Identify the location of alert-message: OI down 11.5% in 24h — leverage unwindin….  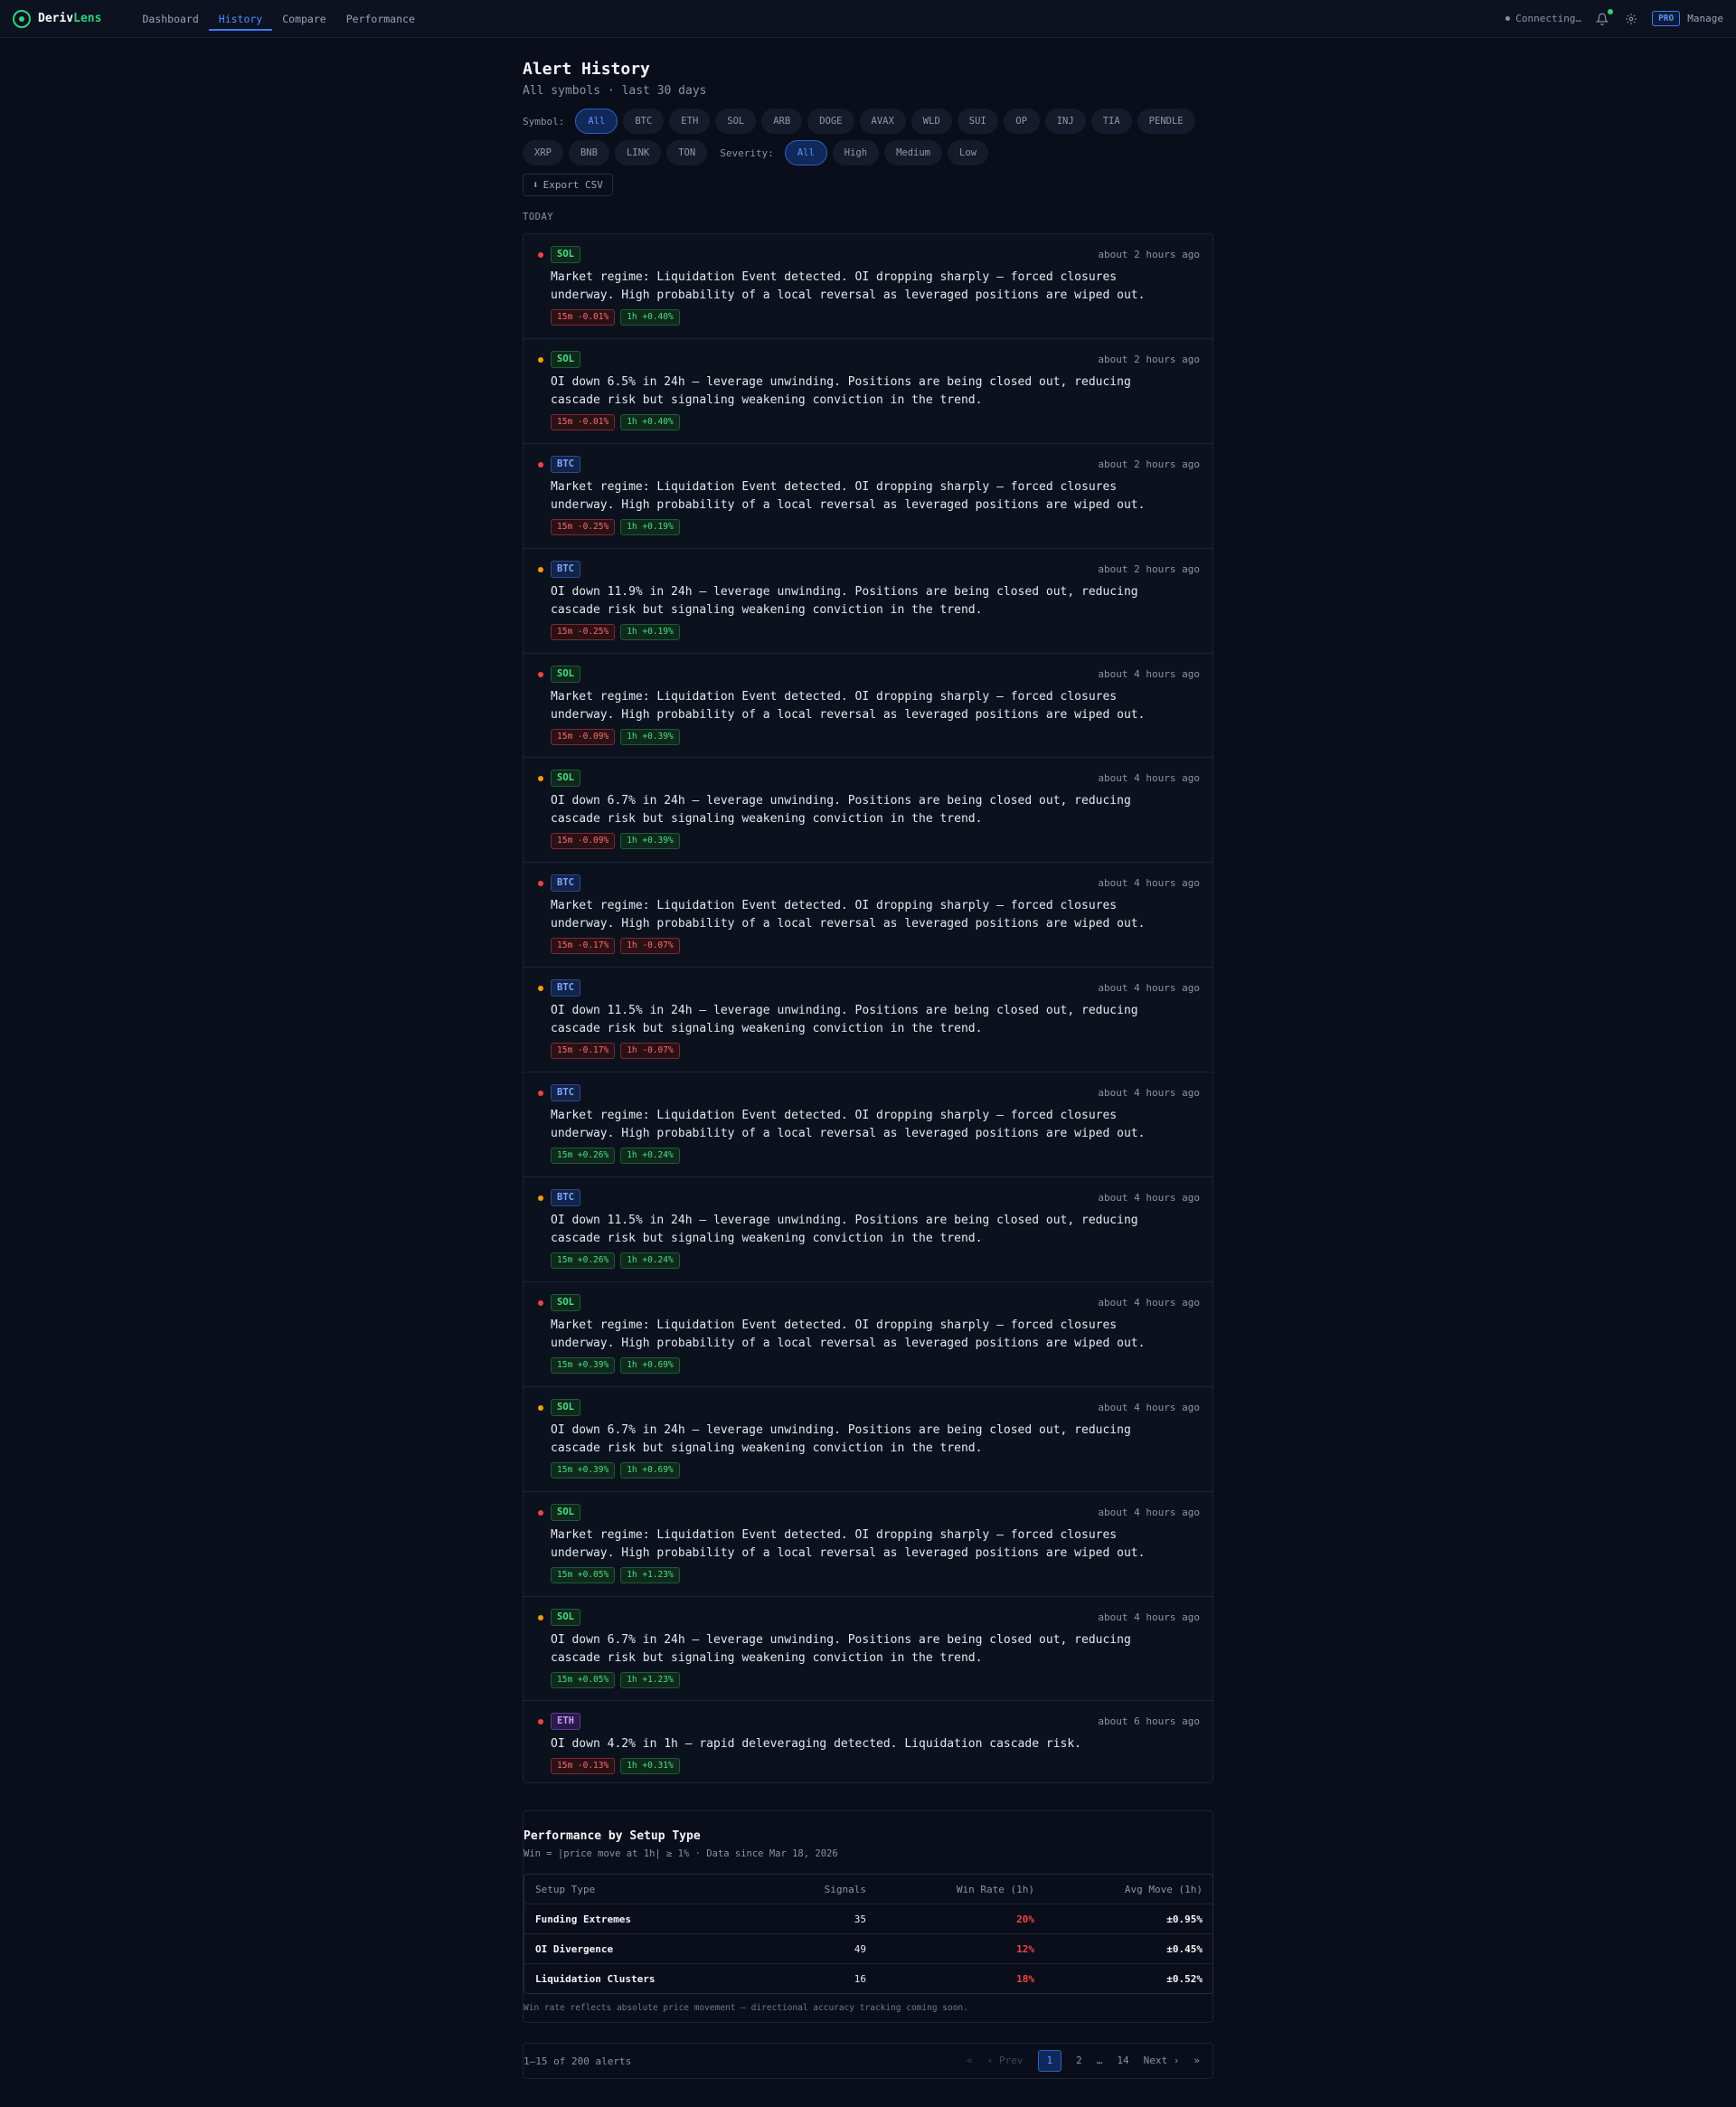
(845, 1230).